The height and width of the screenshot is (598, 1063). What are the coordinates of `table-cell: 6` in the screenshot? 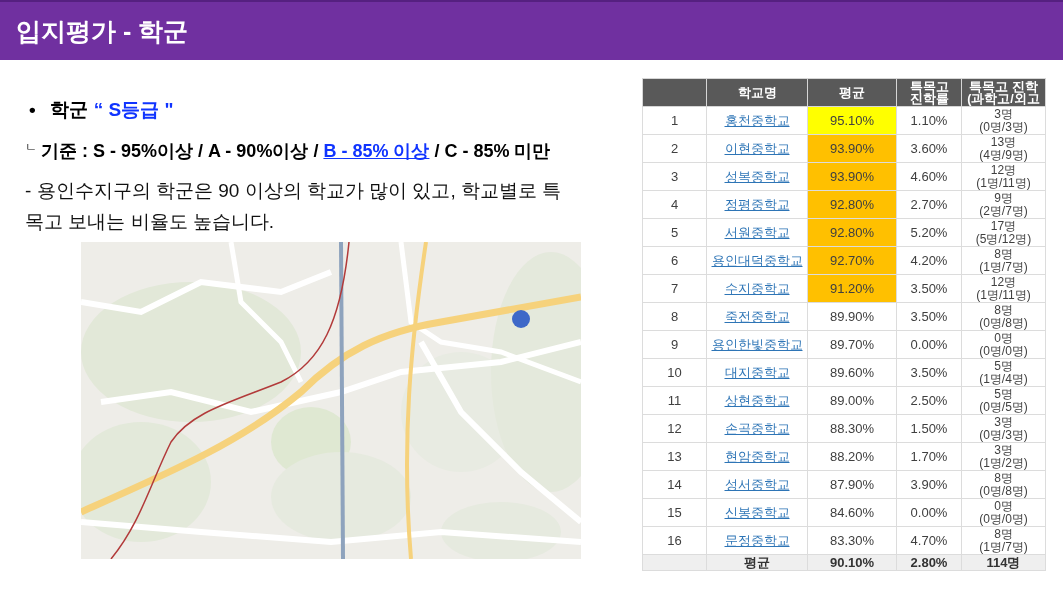 It's located at (674, 260).